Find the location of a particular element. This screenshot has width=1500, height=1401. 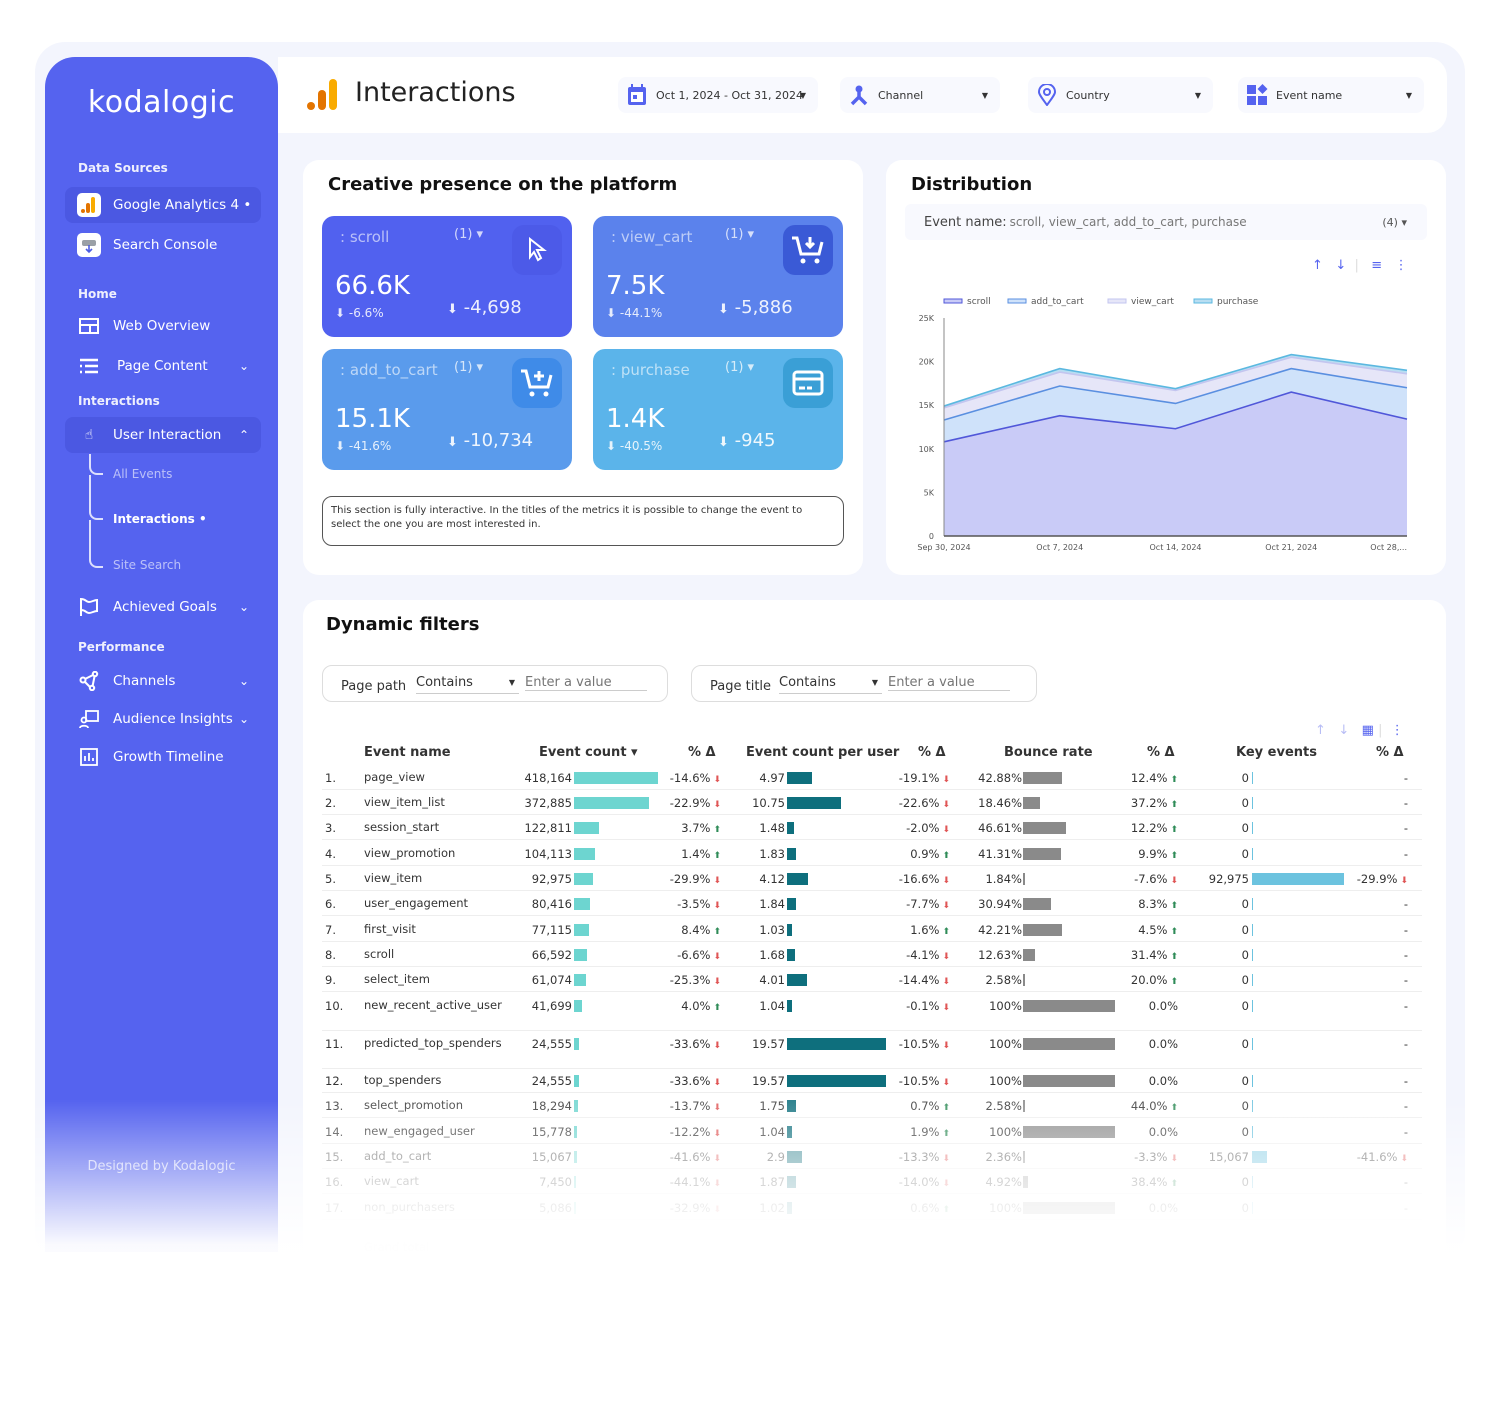

delta-value: -22.6% is located at coordinates (919, 803).